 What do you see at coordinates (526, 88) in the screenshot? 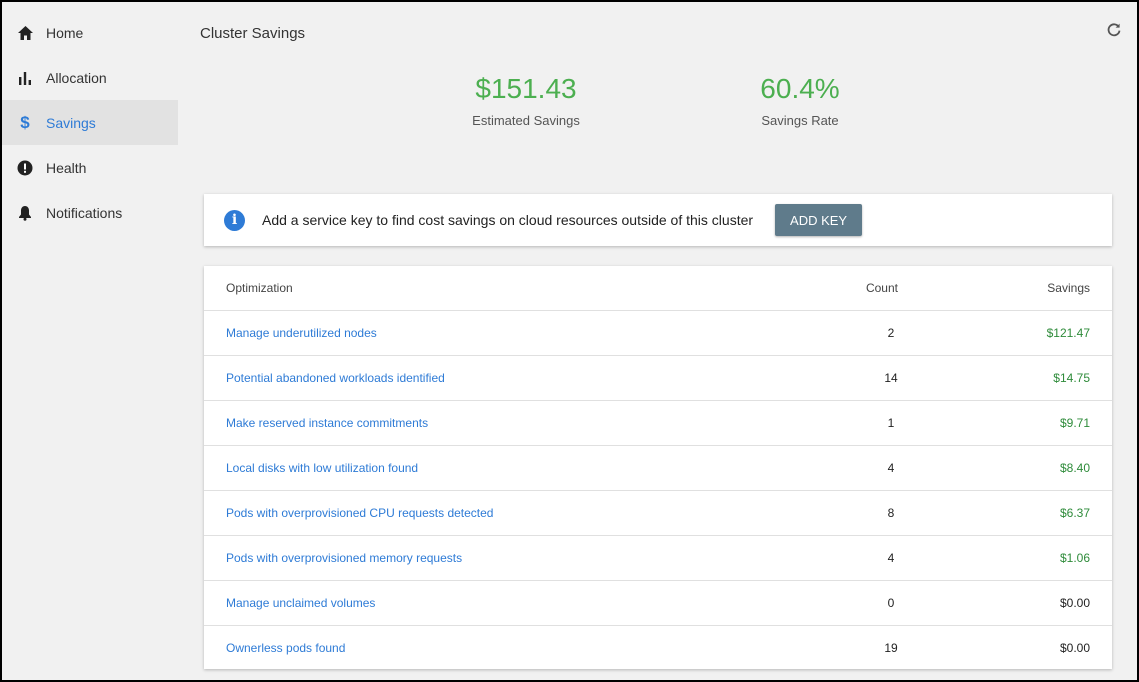
I see `estimated-savings-value: $151.43` at bounding box center [526, 88].